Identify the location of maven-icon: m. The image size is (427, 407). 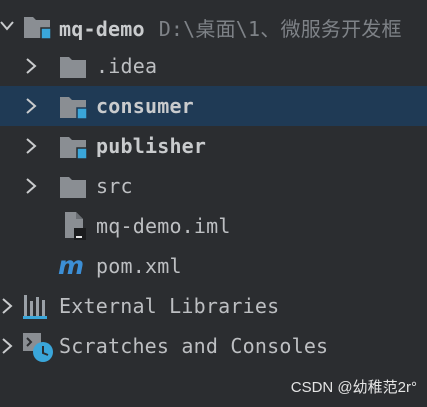
(73, 266).